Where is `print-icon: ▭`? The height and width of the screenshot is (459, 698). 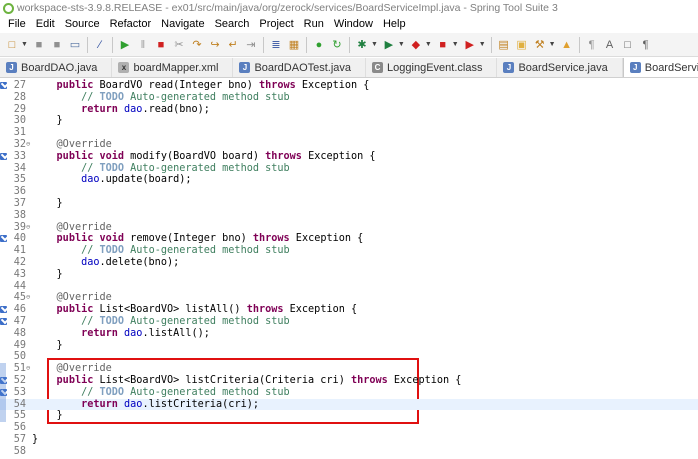 print-icon: ▭ is located at coordinates (75, 45).